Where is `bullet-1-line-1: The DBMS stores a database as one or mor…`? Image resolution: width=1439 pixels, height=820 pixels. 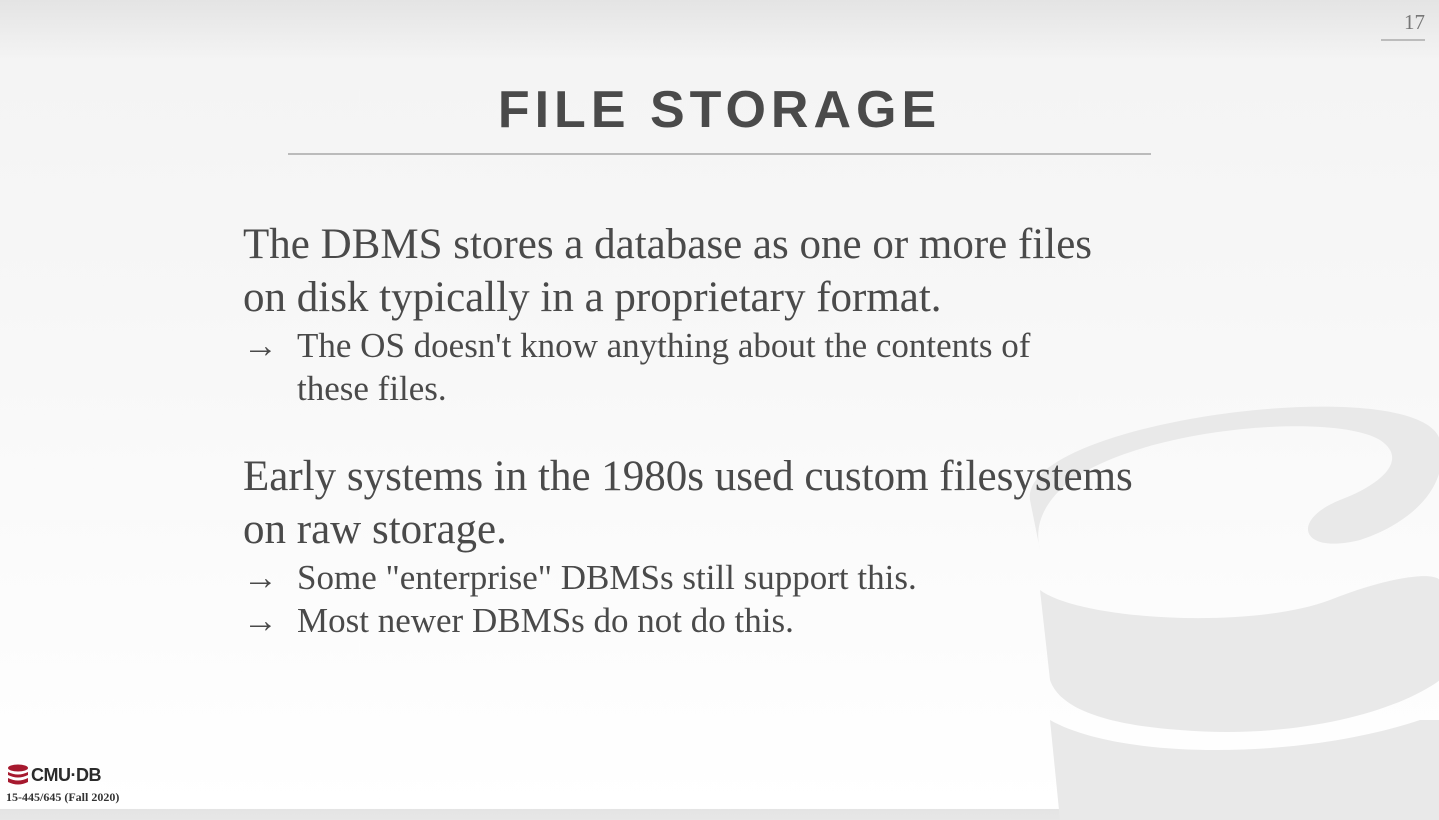
bullet-1-line-1: The DBMS stores a database as one or mor… is located at coordinates (668, 244).